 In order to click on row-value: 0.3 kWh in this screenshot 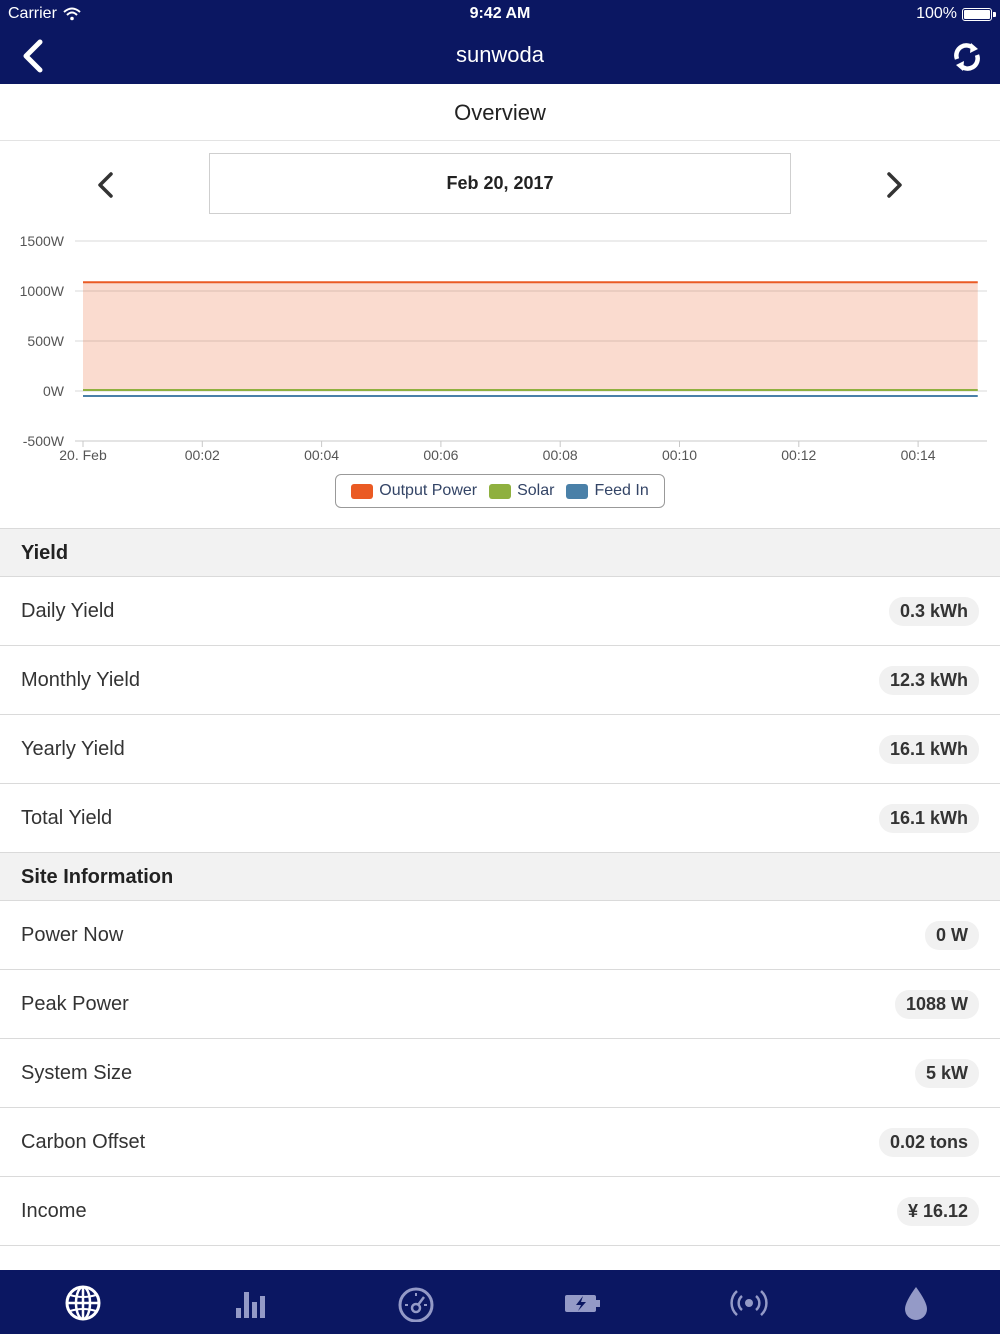, I will do `click(933, 611)`.